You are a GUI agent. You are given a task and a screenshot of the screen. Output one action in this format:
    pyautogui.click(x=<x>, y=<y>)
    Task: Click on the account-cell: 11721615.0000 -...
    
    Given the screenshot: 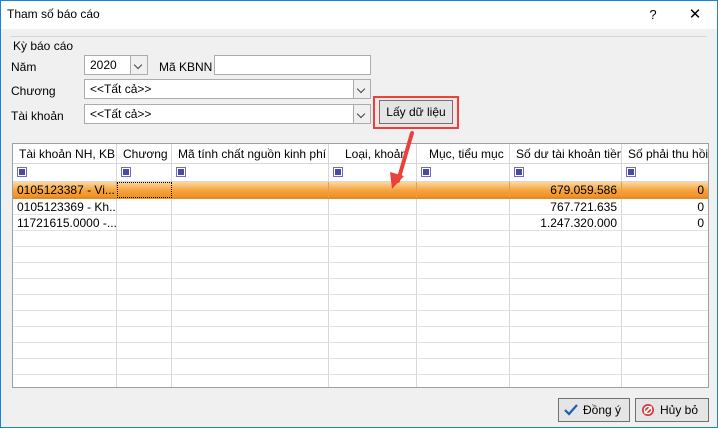 What is the action you would take?
    pyautogui.click(x=65, y=223)
    